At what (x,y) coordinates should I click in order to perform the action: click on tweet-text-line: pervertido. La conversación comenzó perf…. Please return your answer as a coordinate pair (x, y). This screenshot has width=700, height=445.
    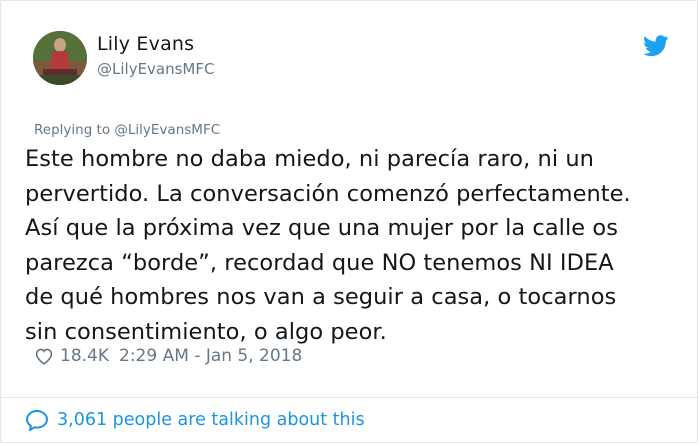
    Looking at the image, I should click on (328, 193).